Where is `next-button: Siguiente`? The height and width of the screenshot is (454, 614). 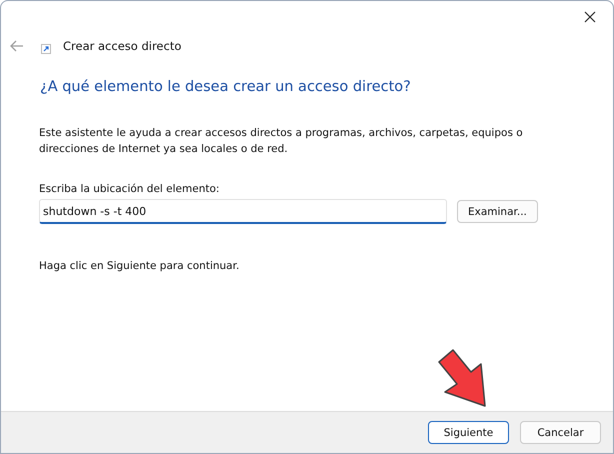 next-button: Siguiente is located at coordinates (468, 432).